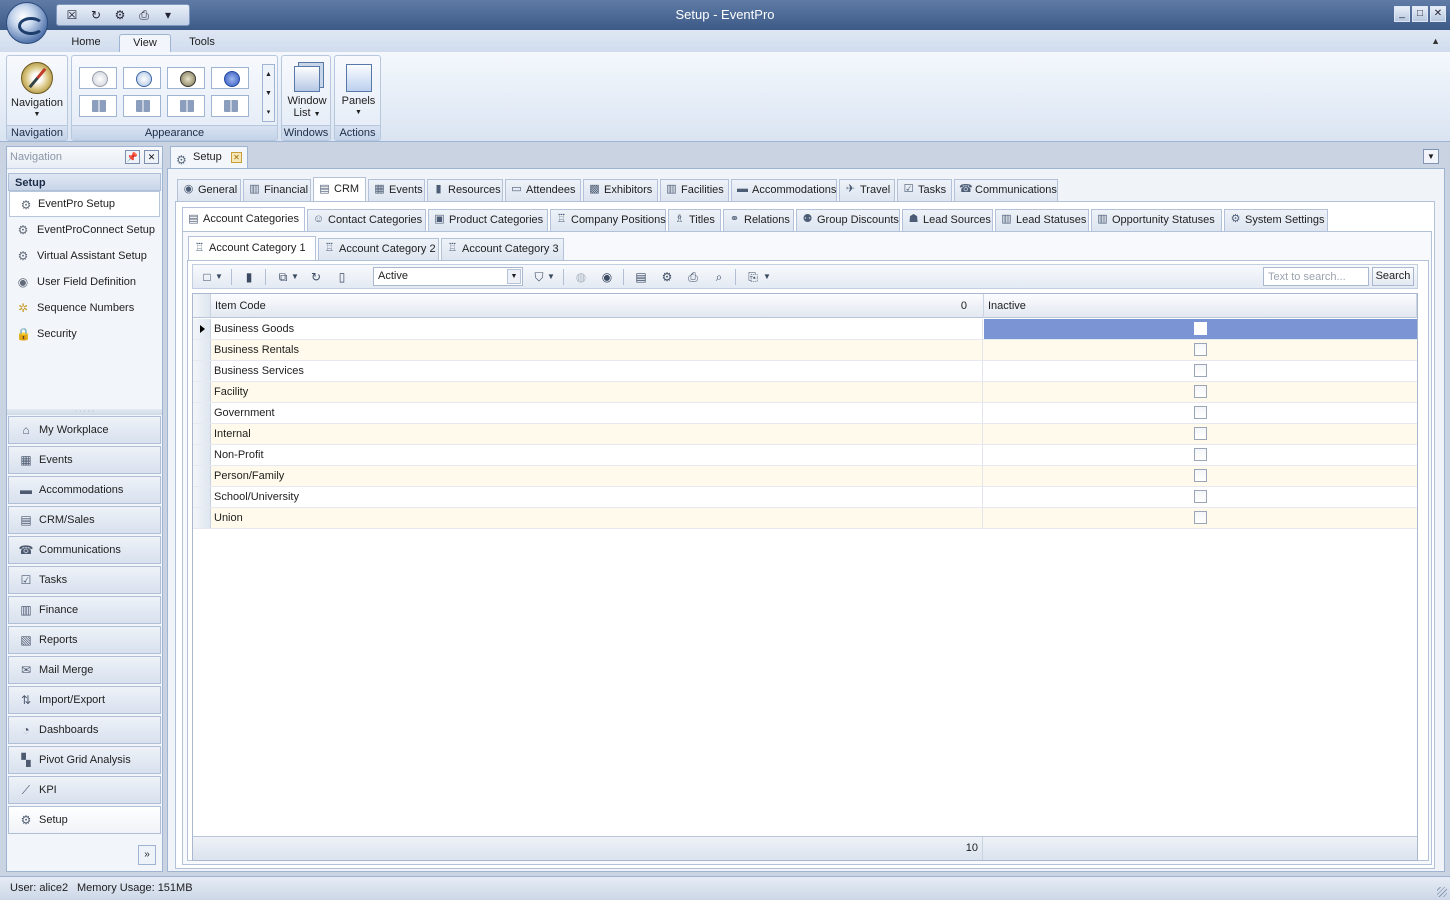 Image resolution: width=1450 pixels, height=900 pixels. Describe the element at coordinates (84, 334) in the screenshot. I see `setup-item-security: 🔒 Security` at that location.